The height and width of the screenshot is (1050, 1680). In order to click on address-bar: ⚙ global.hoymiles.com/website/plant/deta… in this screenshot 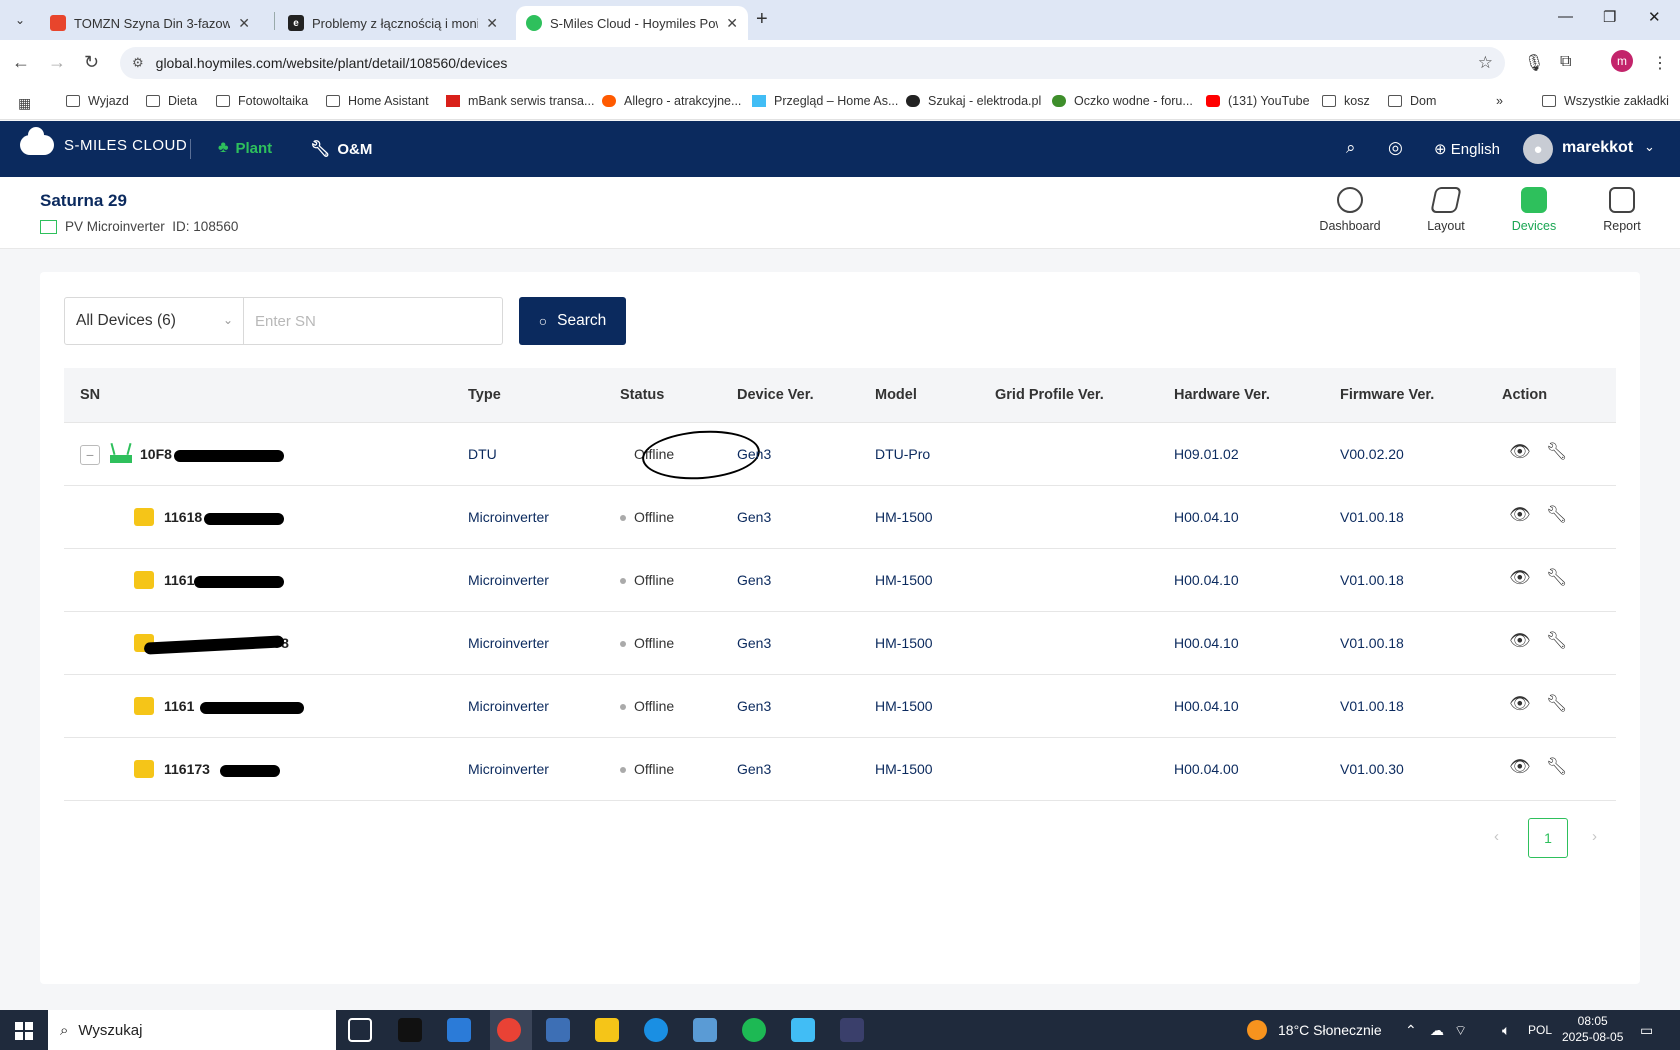, I will do `click(812, 63)`.